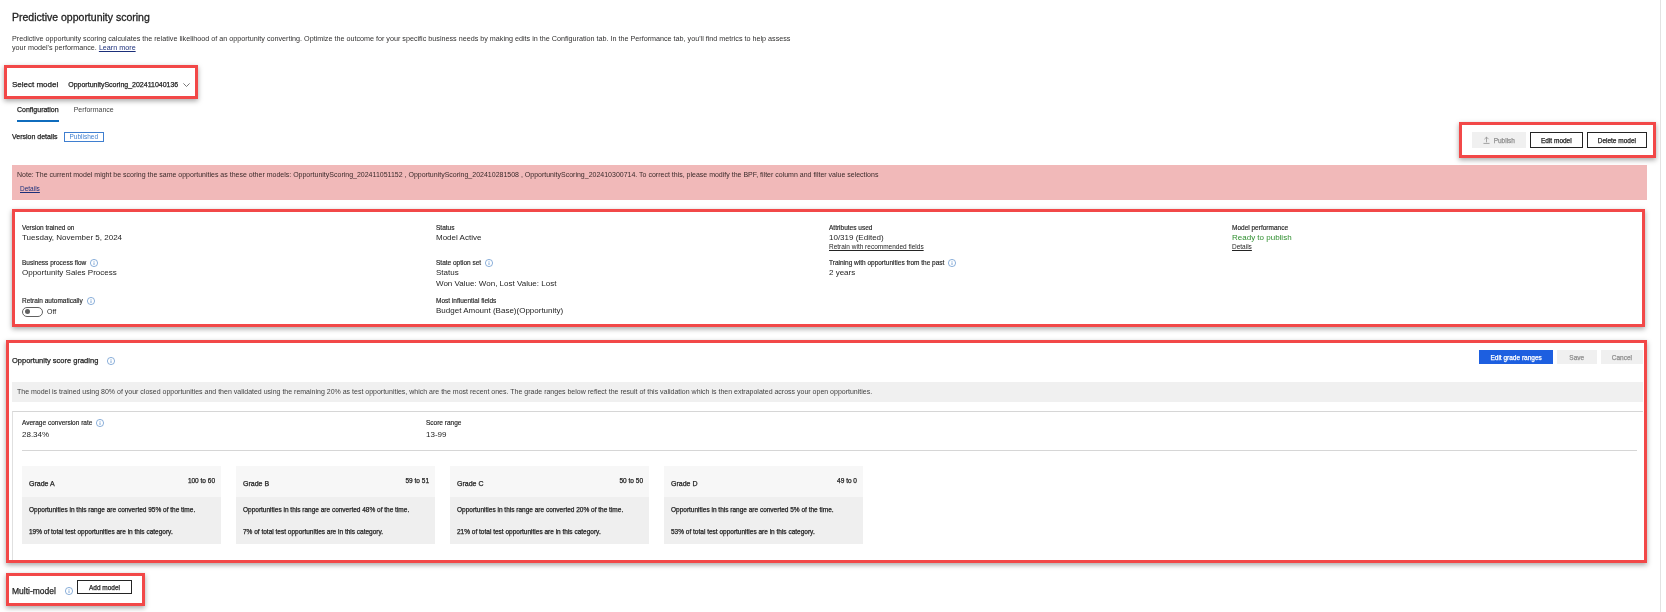 This screenshot has height=612, width=1666. What do you see at coordinates (81, 17) in the screenshot?
I see `page-title: Predictive opportunity scoring` at bounding box center [81, 17].